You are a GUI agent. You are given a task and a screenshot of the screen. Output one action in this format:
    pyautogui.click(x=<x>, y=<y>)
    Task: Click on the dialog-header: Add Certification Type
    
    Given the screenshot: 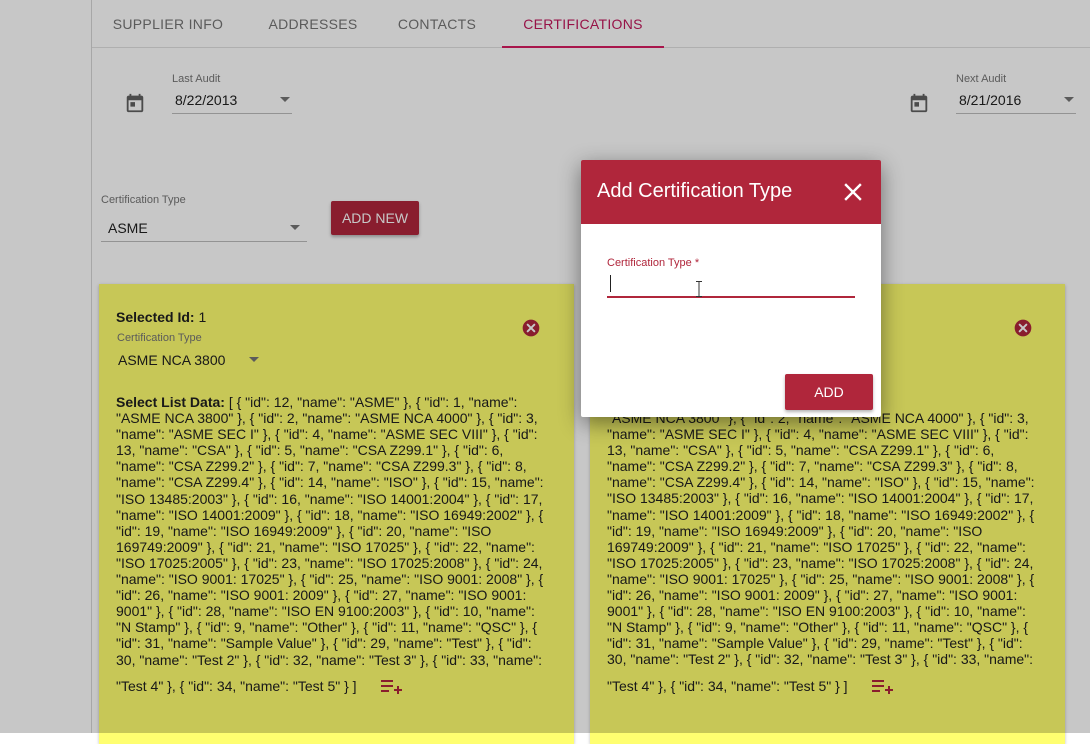 What is the action you would take?
    pyautogui.click(x=731, y=192)
    